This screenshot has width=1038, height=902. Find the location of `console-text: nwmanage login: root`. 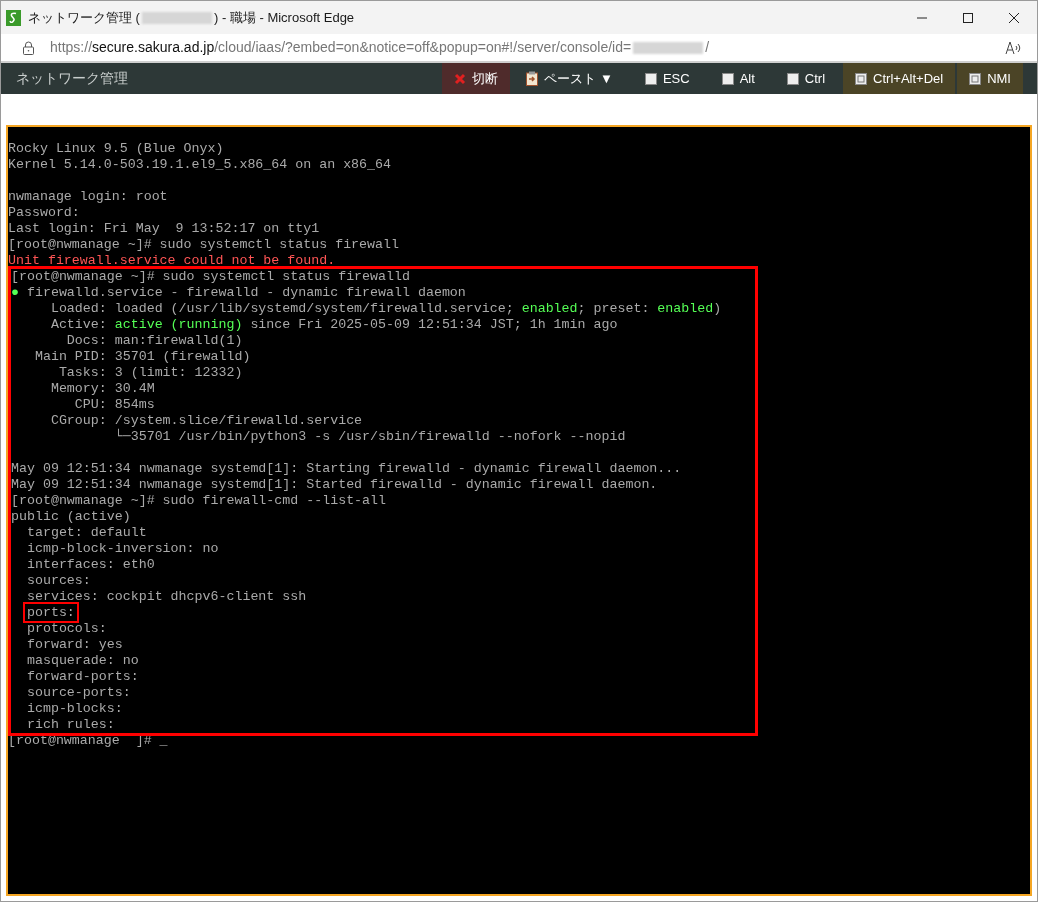

console-text: nwmanage login: root is located at coordinates (88, 196).